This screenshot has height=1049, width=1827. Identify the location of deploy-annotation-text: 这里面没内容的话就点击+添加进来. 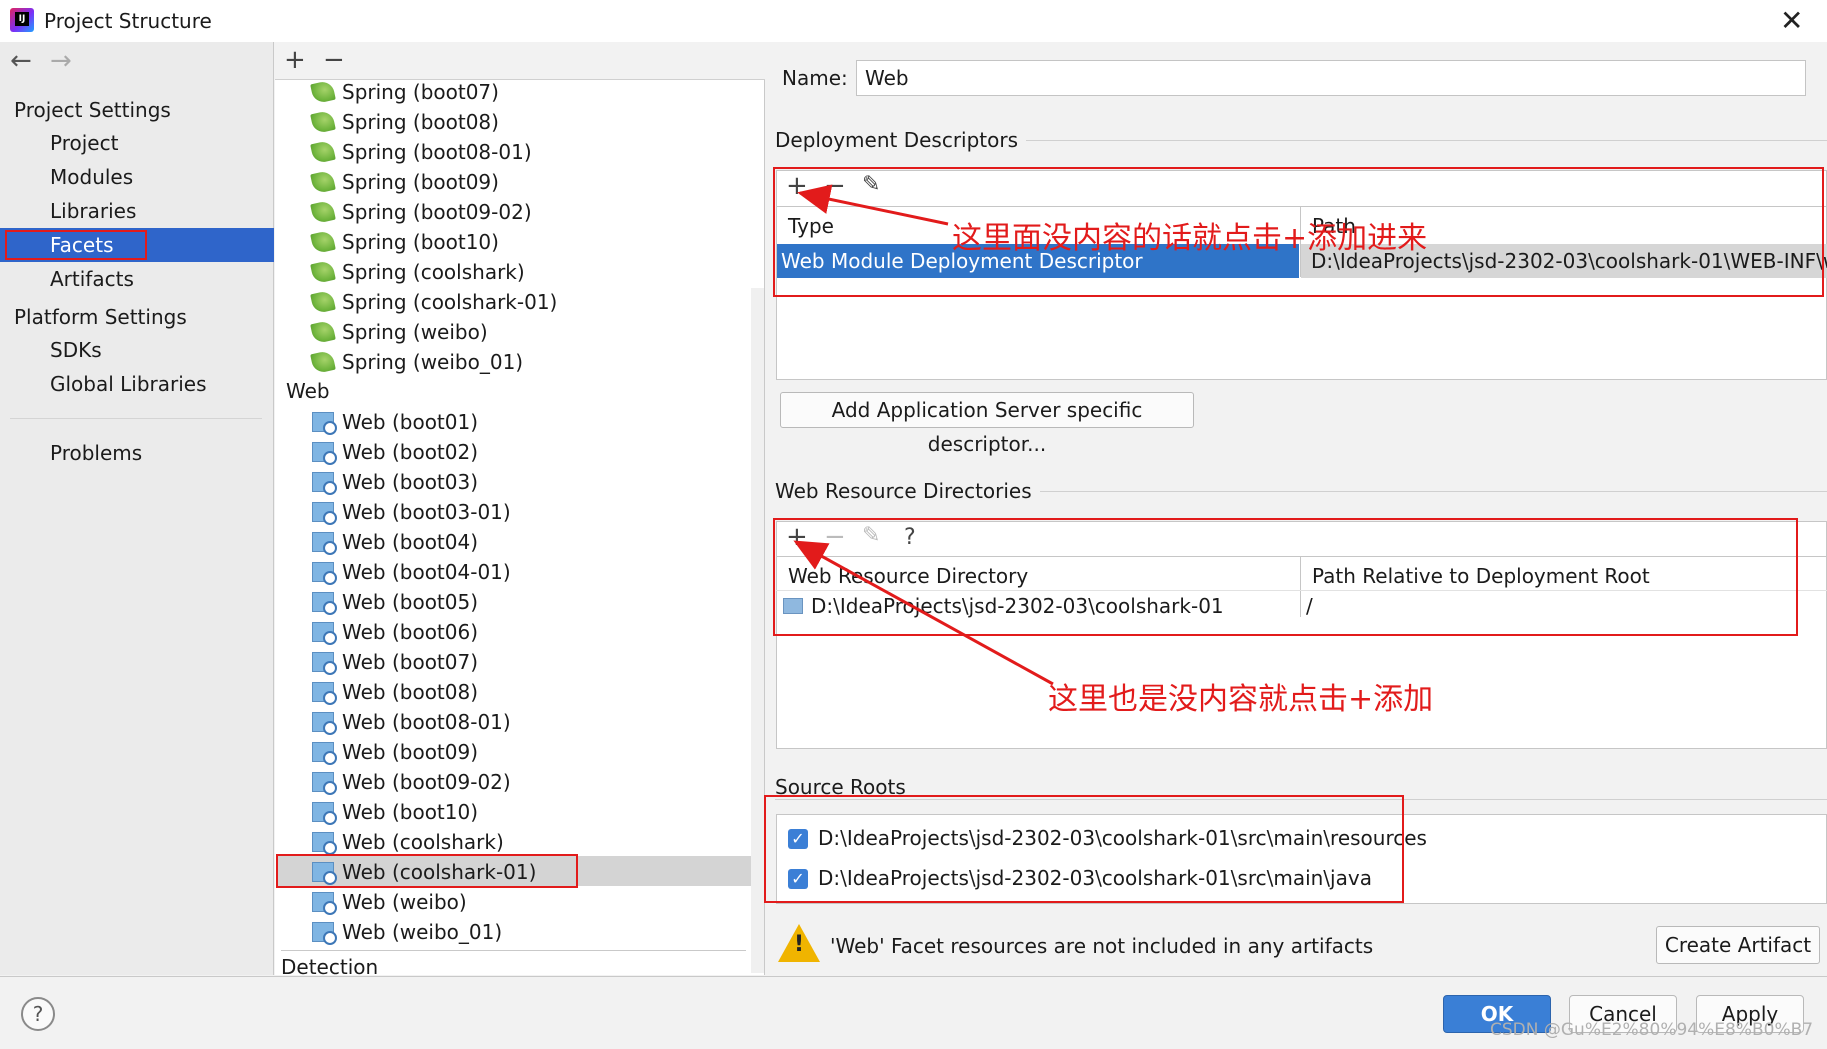
(1190, 238).